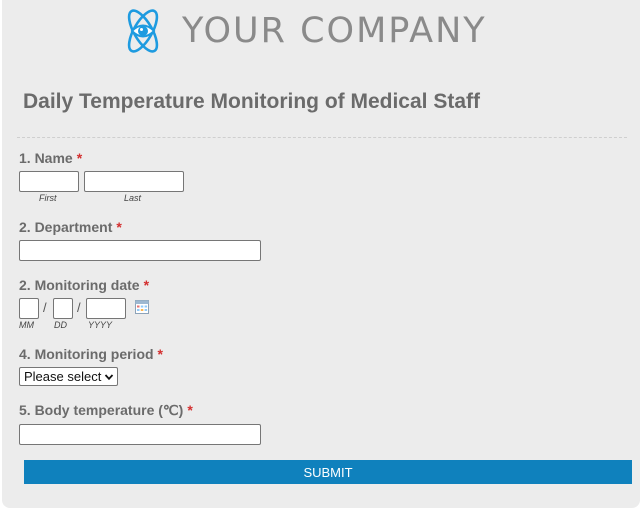 Image resolution: width=643 pixels, height=510 pixels. What do you see at coordinates (142, 307) in the screenshot?
I see `calendar-icon` at bounding box center [142, 307].